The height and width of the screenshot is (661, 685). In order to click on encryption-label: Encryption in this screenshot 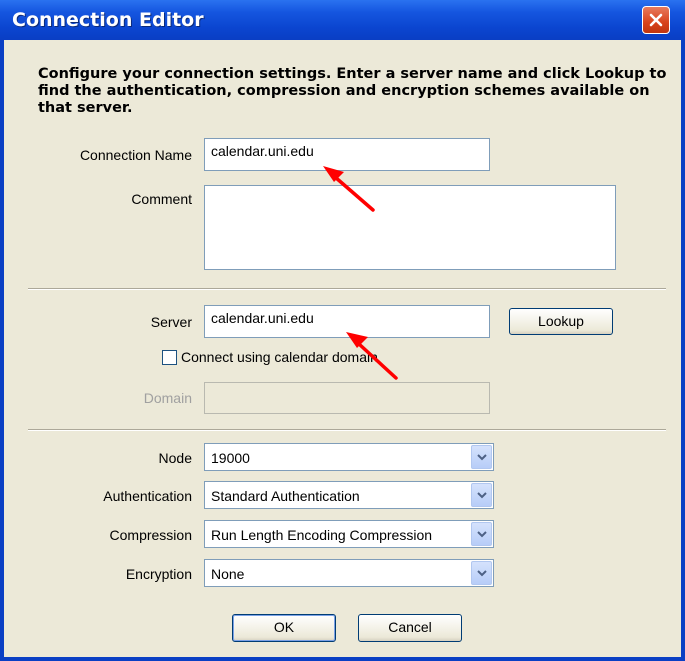, I will do `click(158, 574)`.